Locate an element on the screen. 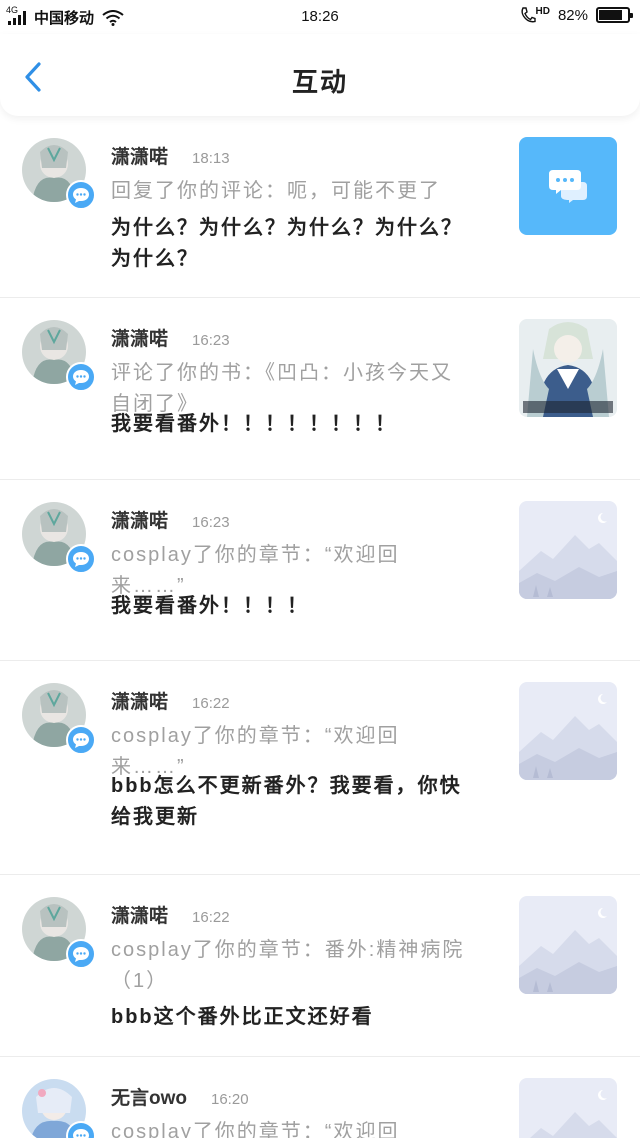 This screenshot has width=640, height=1138. timestamp: 16:20 is located at coordinates (230, 1099).